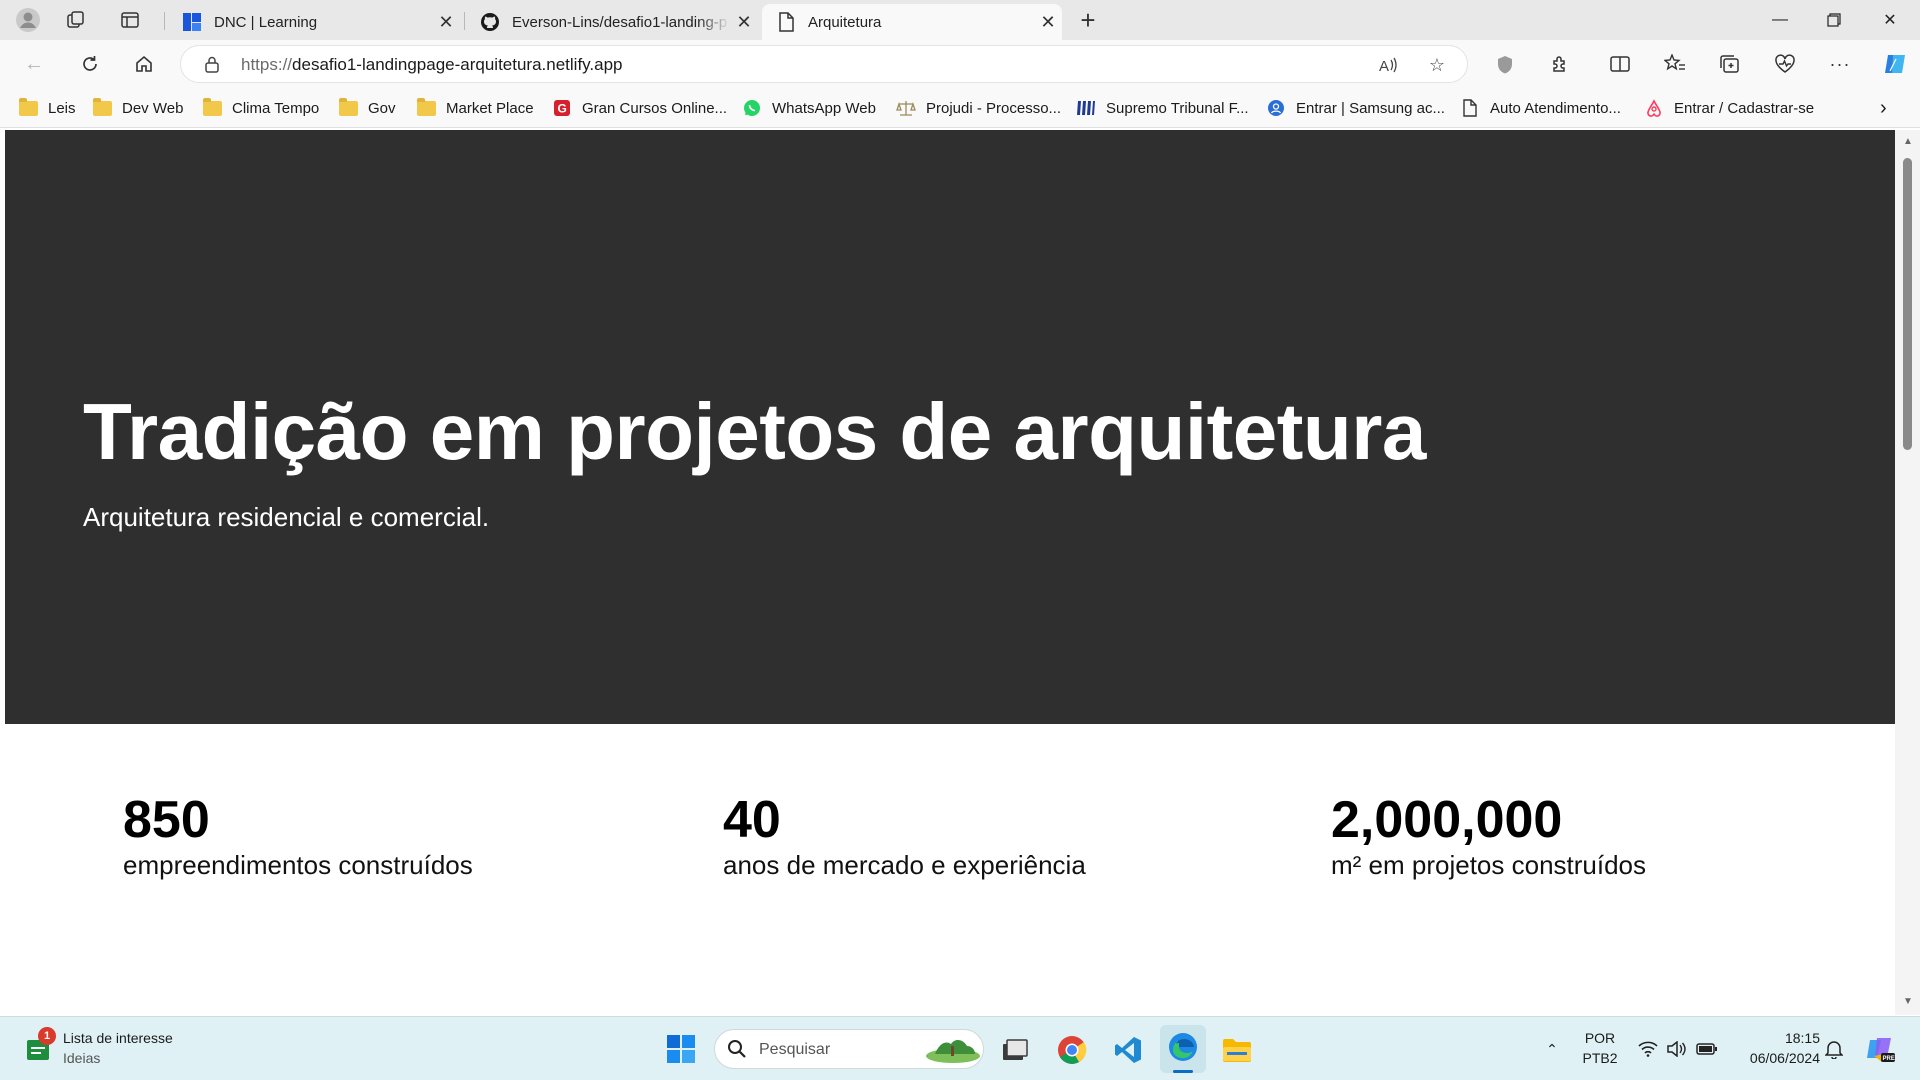  I want to click on search-highlight-icon, so click(953, 1052).